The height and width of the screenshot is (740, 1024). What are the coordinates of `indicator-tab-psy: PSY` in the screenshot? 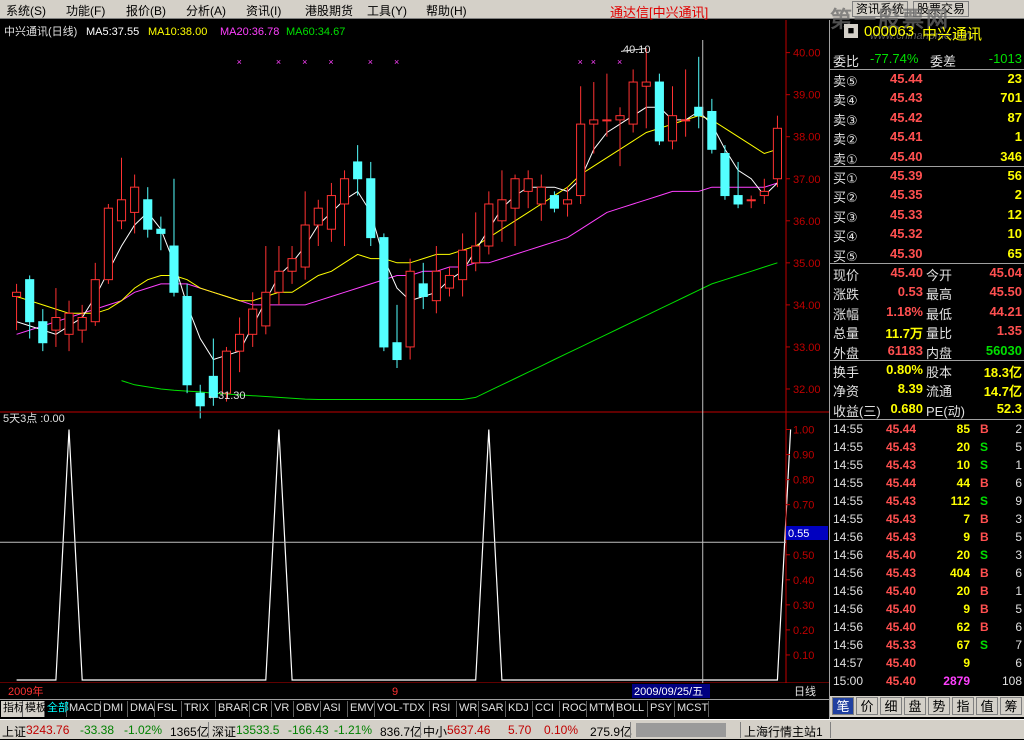 It's located at (661, 709).